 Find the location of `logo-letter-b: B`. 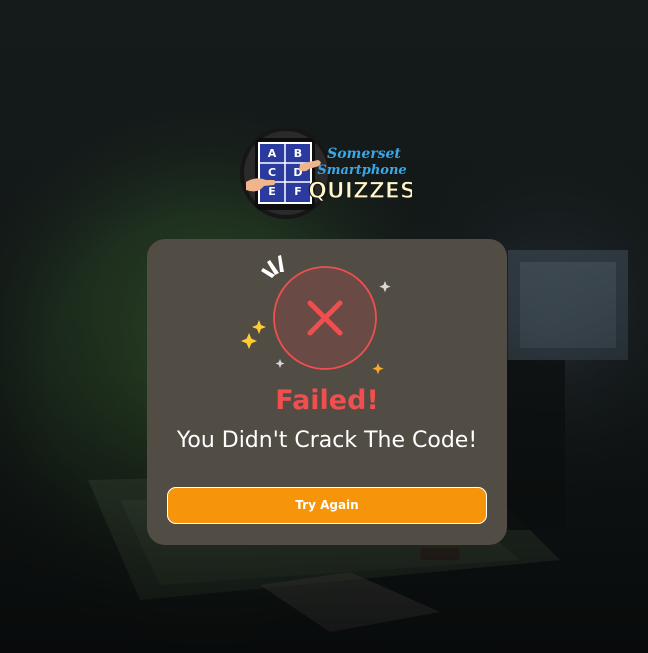

logo-letter-b: B is located at coordinates (298, 153).